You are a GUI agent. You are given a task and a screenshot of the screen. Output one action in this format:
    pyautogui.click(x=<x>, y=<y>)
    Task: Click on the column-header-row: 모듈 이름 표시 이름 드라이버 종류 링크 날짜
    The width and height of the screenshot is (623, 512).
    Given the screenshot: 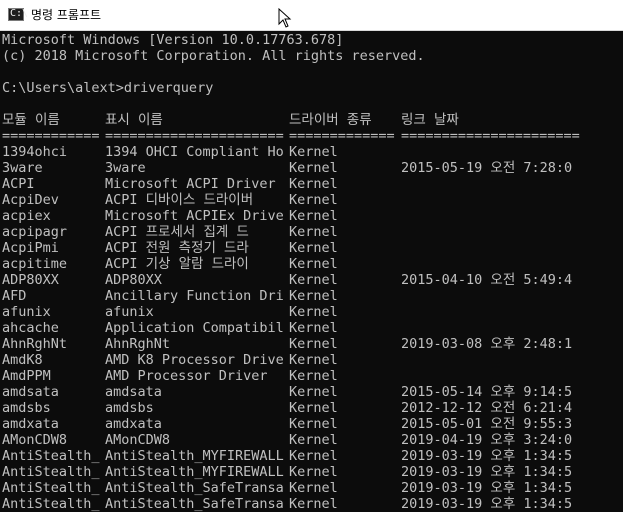 What is the action you would take?
    pyautogui.click(x=311, y=120)
    